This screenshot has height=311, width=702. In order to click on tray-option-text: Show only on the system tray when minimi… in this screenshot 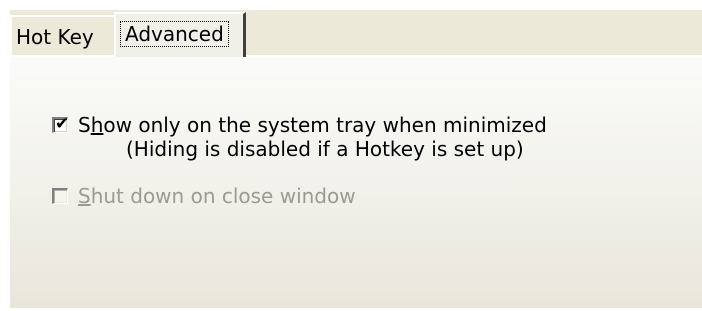, I will do `click(312, 137)`.